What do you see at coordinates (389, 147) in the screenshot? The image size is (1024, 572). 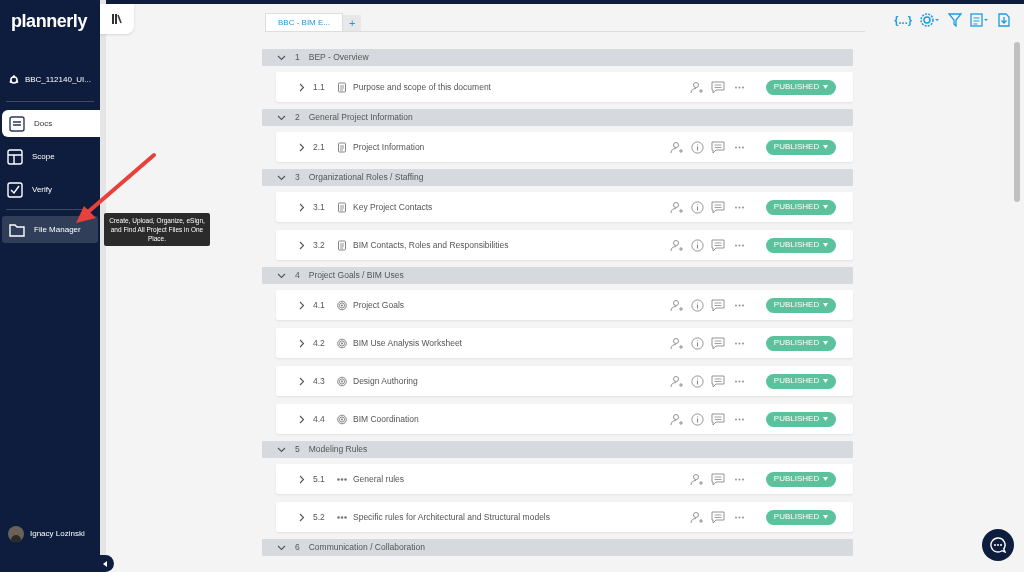 I see `item-title: Project Information` at bounding box center [389, 147].